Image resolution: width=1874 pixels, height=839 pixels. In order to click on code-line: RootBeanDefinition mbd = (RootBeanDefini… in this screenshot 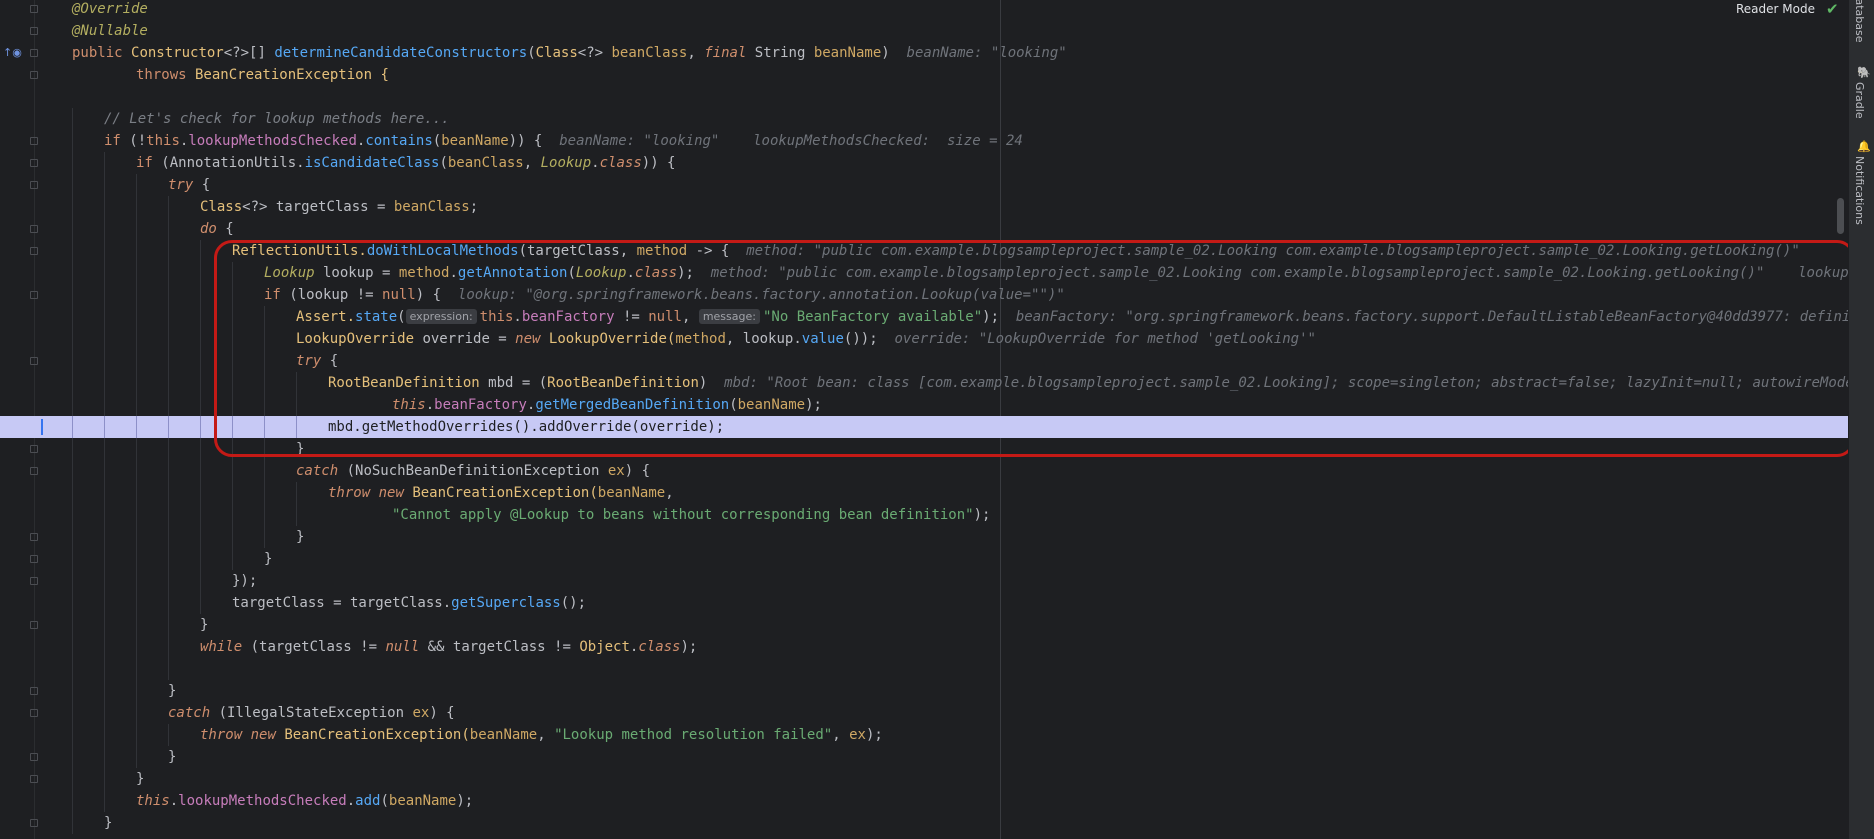, I will do `click(924, 383)`.